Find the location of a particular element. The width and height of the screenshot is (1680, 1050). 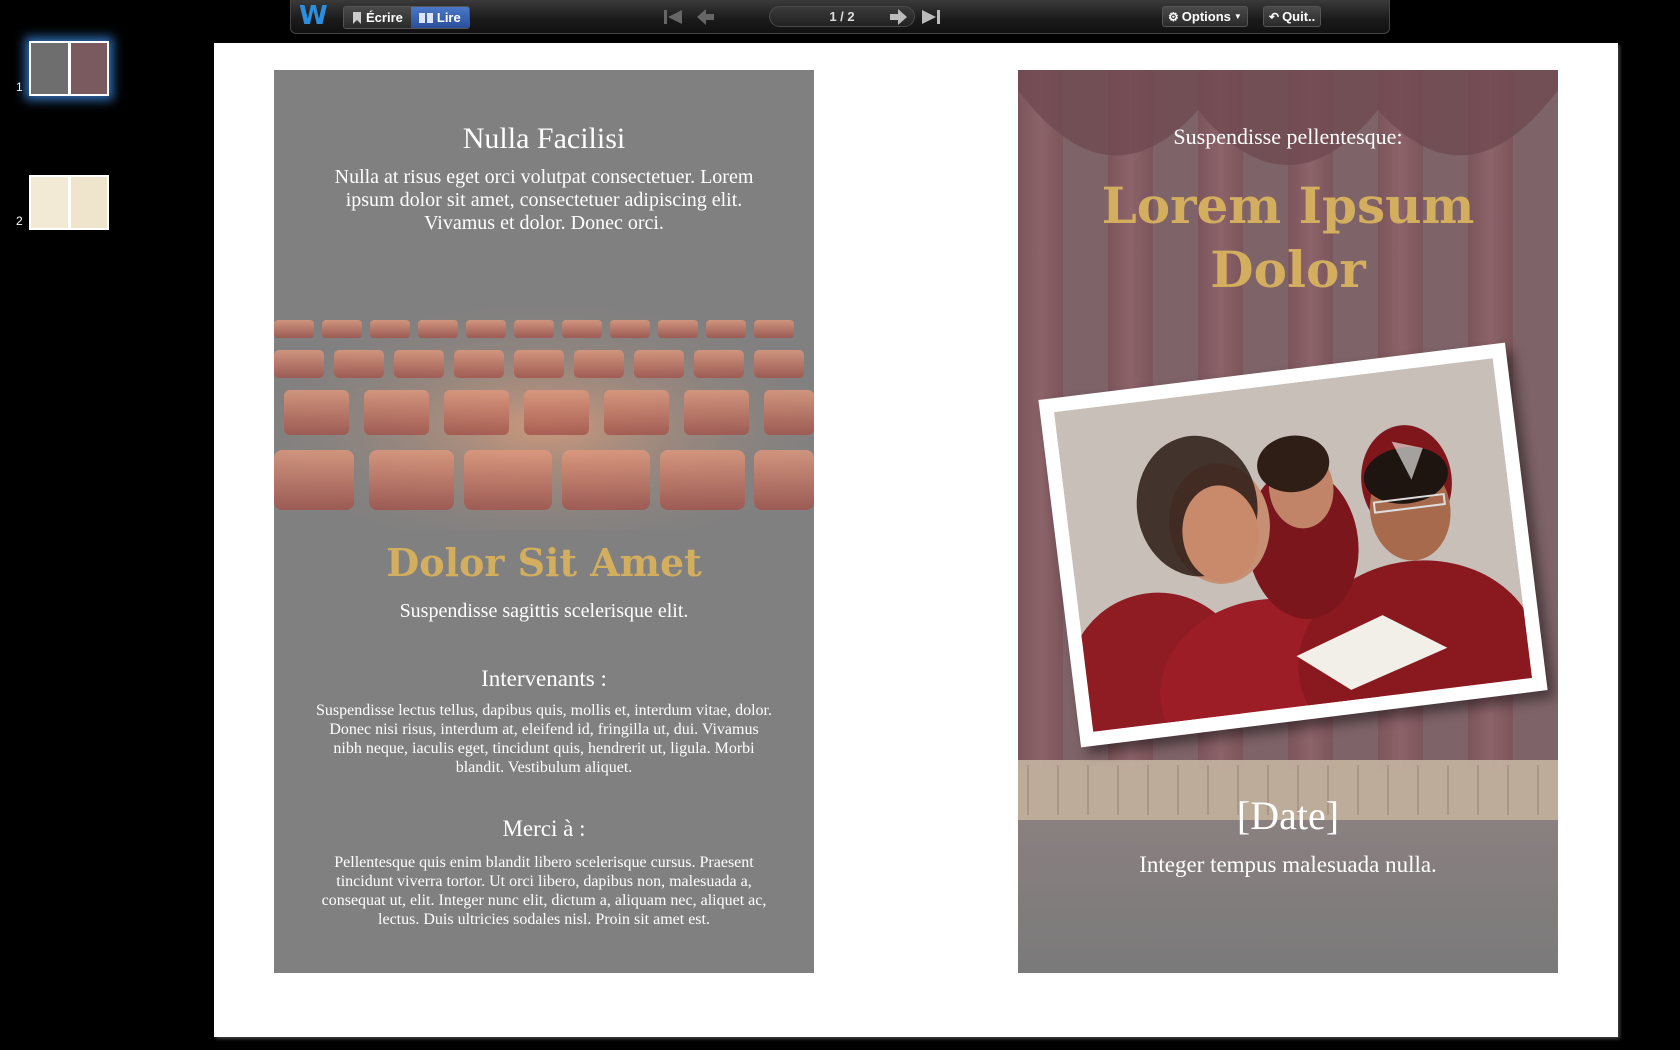

toolbar: W Écrire Lire 1 / 2 ⚙ Options ▼ ↶ Quit.. is located at coordinates (840, 17).